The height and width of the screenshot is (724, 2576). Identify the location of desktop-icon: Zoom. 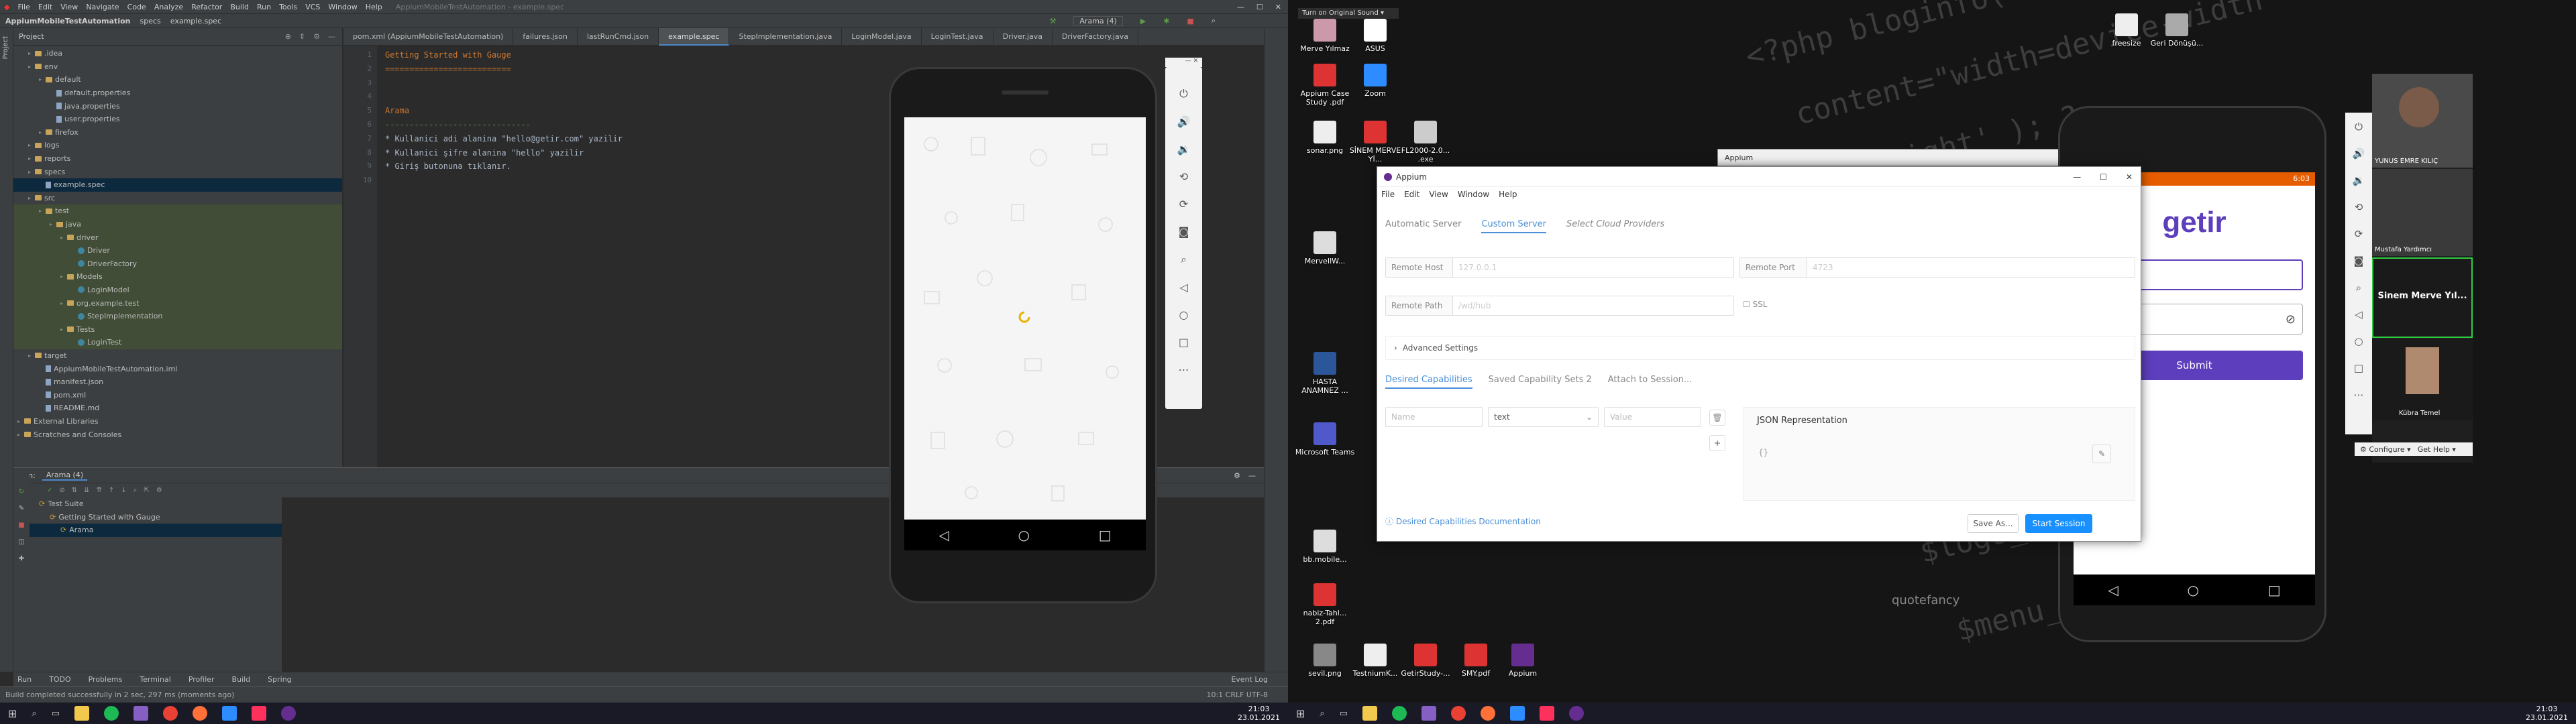
(1375, 81).